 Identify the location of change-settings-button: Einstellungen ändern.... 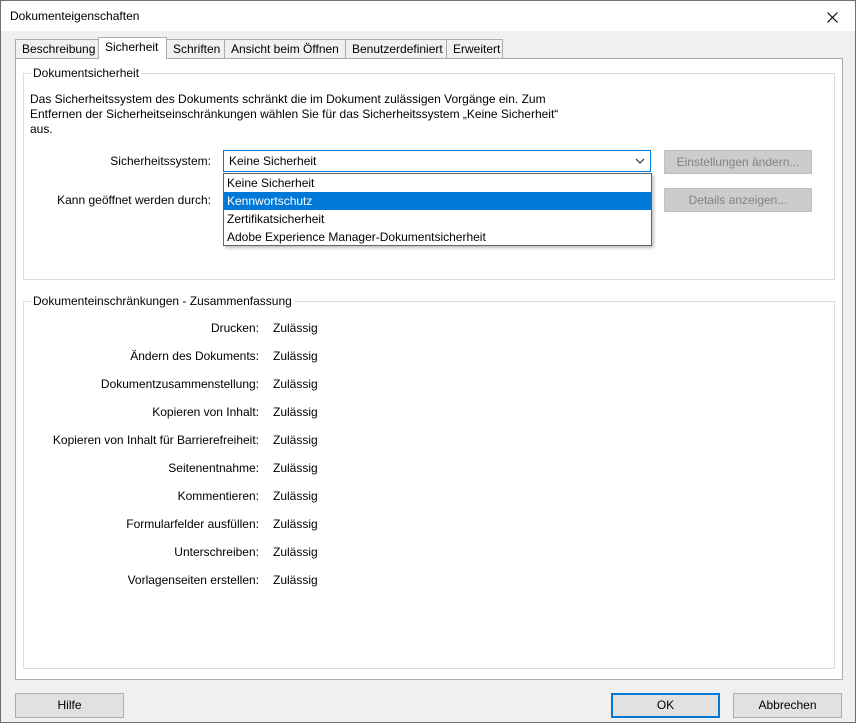
(738, 162).